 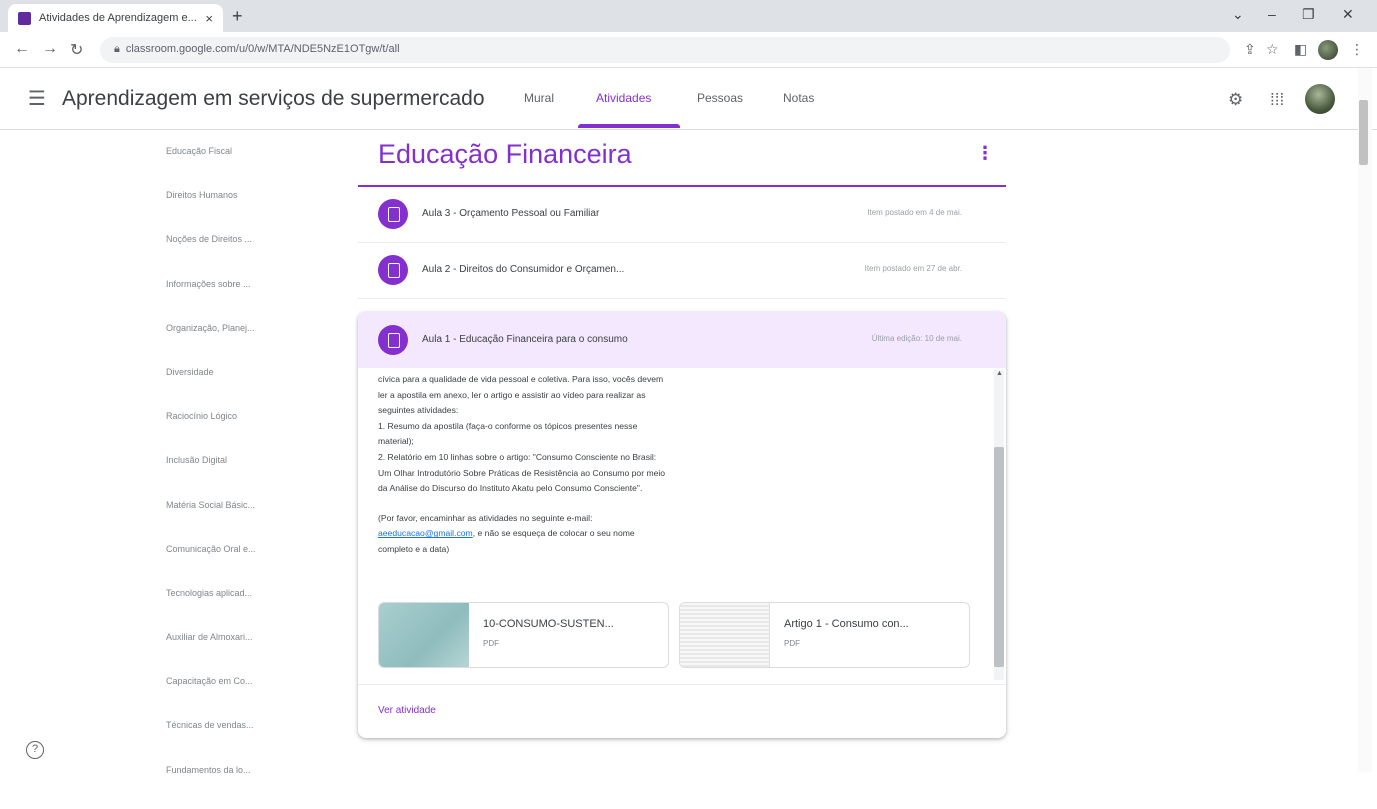 What do you see at coordinates (414, 548) in the screenshot?
I see `description-line: completo e a data)` at bounding box center [414, 548].